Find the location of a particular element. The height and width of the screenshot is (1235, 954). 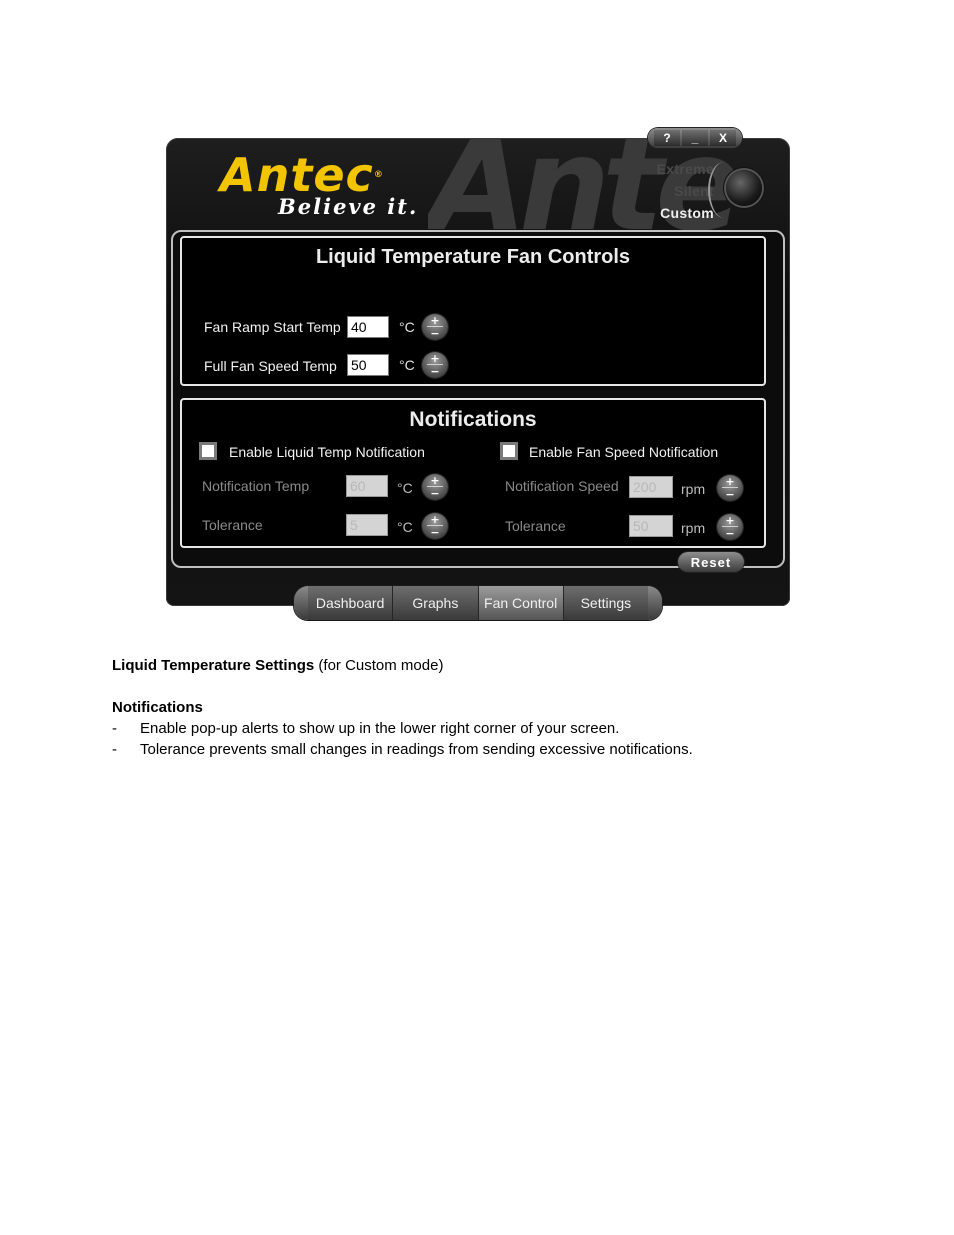

tab-bar: Dashboard Graphs Fan Control Settings is located at coordinates (478, 603).